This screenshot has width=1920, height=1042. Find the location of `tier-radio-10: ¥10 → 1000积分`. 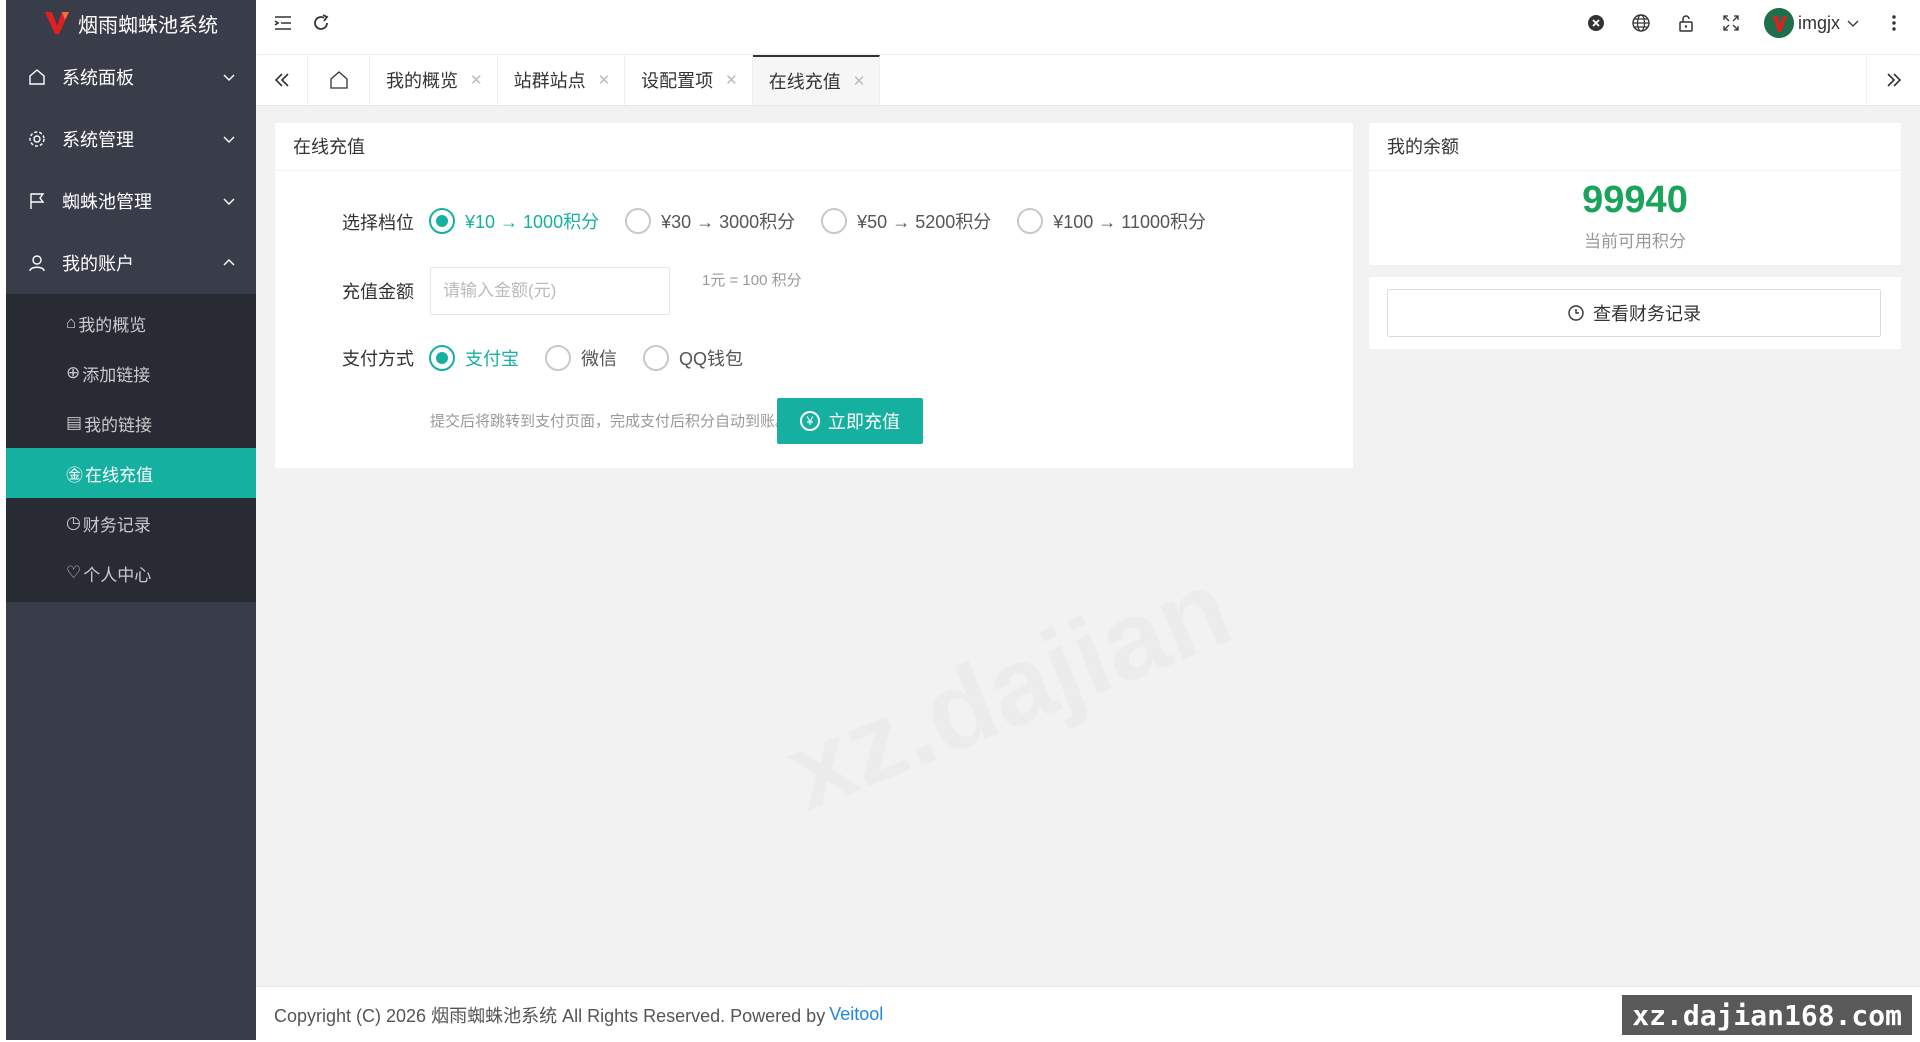

tier-radio-10: ¥10 → 1000积分 is located at coordinates (514, 221).